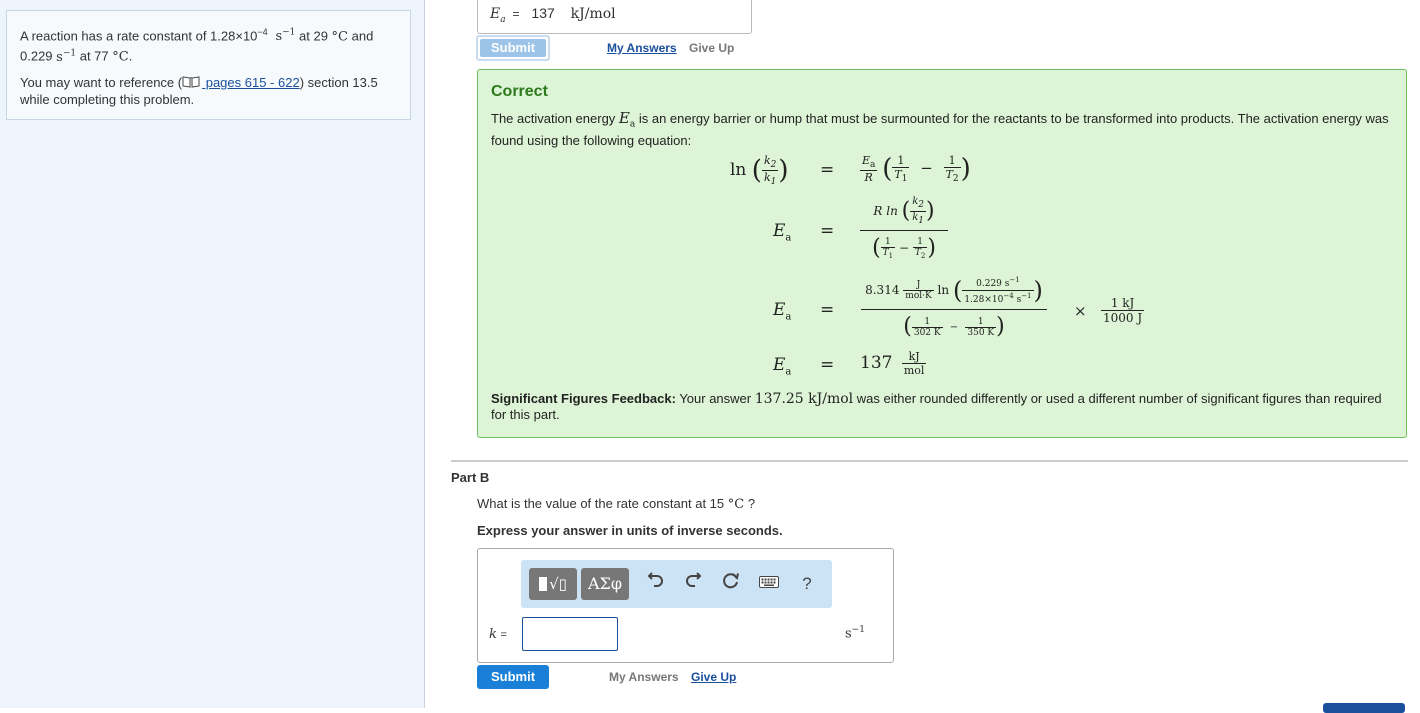  I want to click on intro-text-4: 0.229, so click(38, 56).